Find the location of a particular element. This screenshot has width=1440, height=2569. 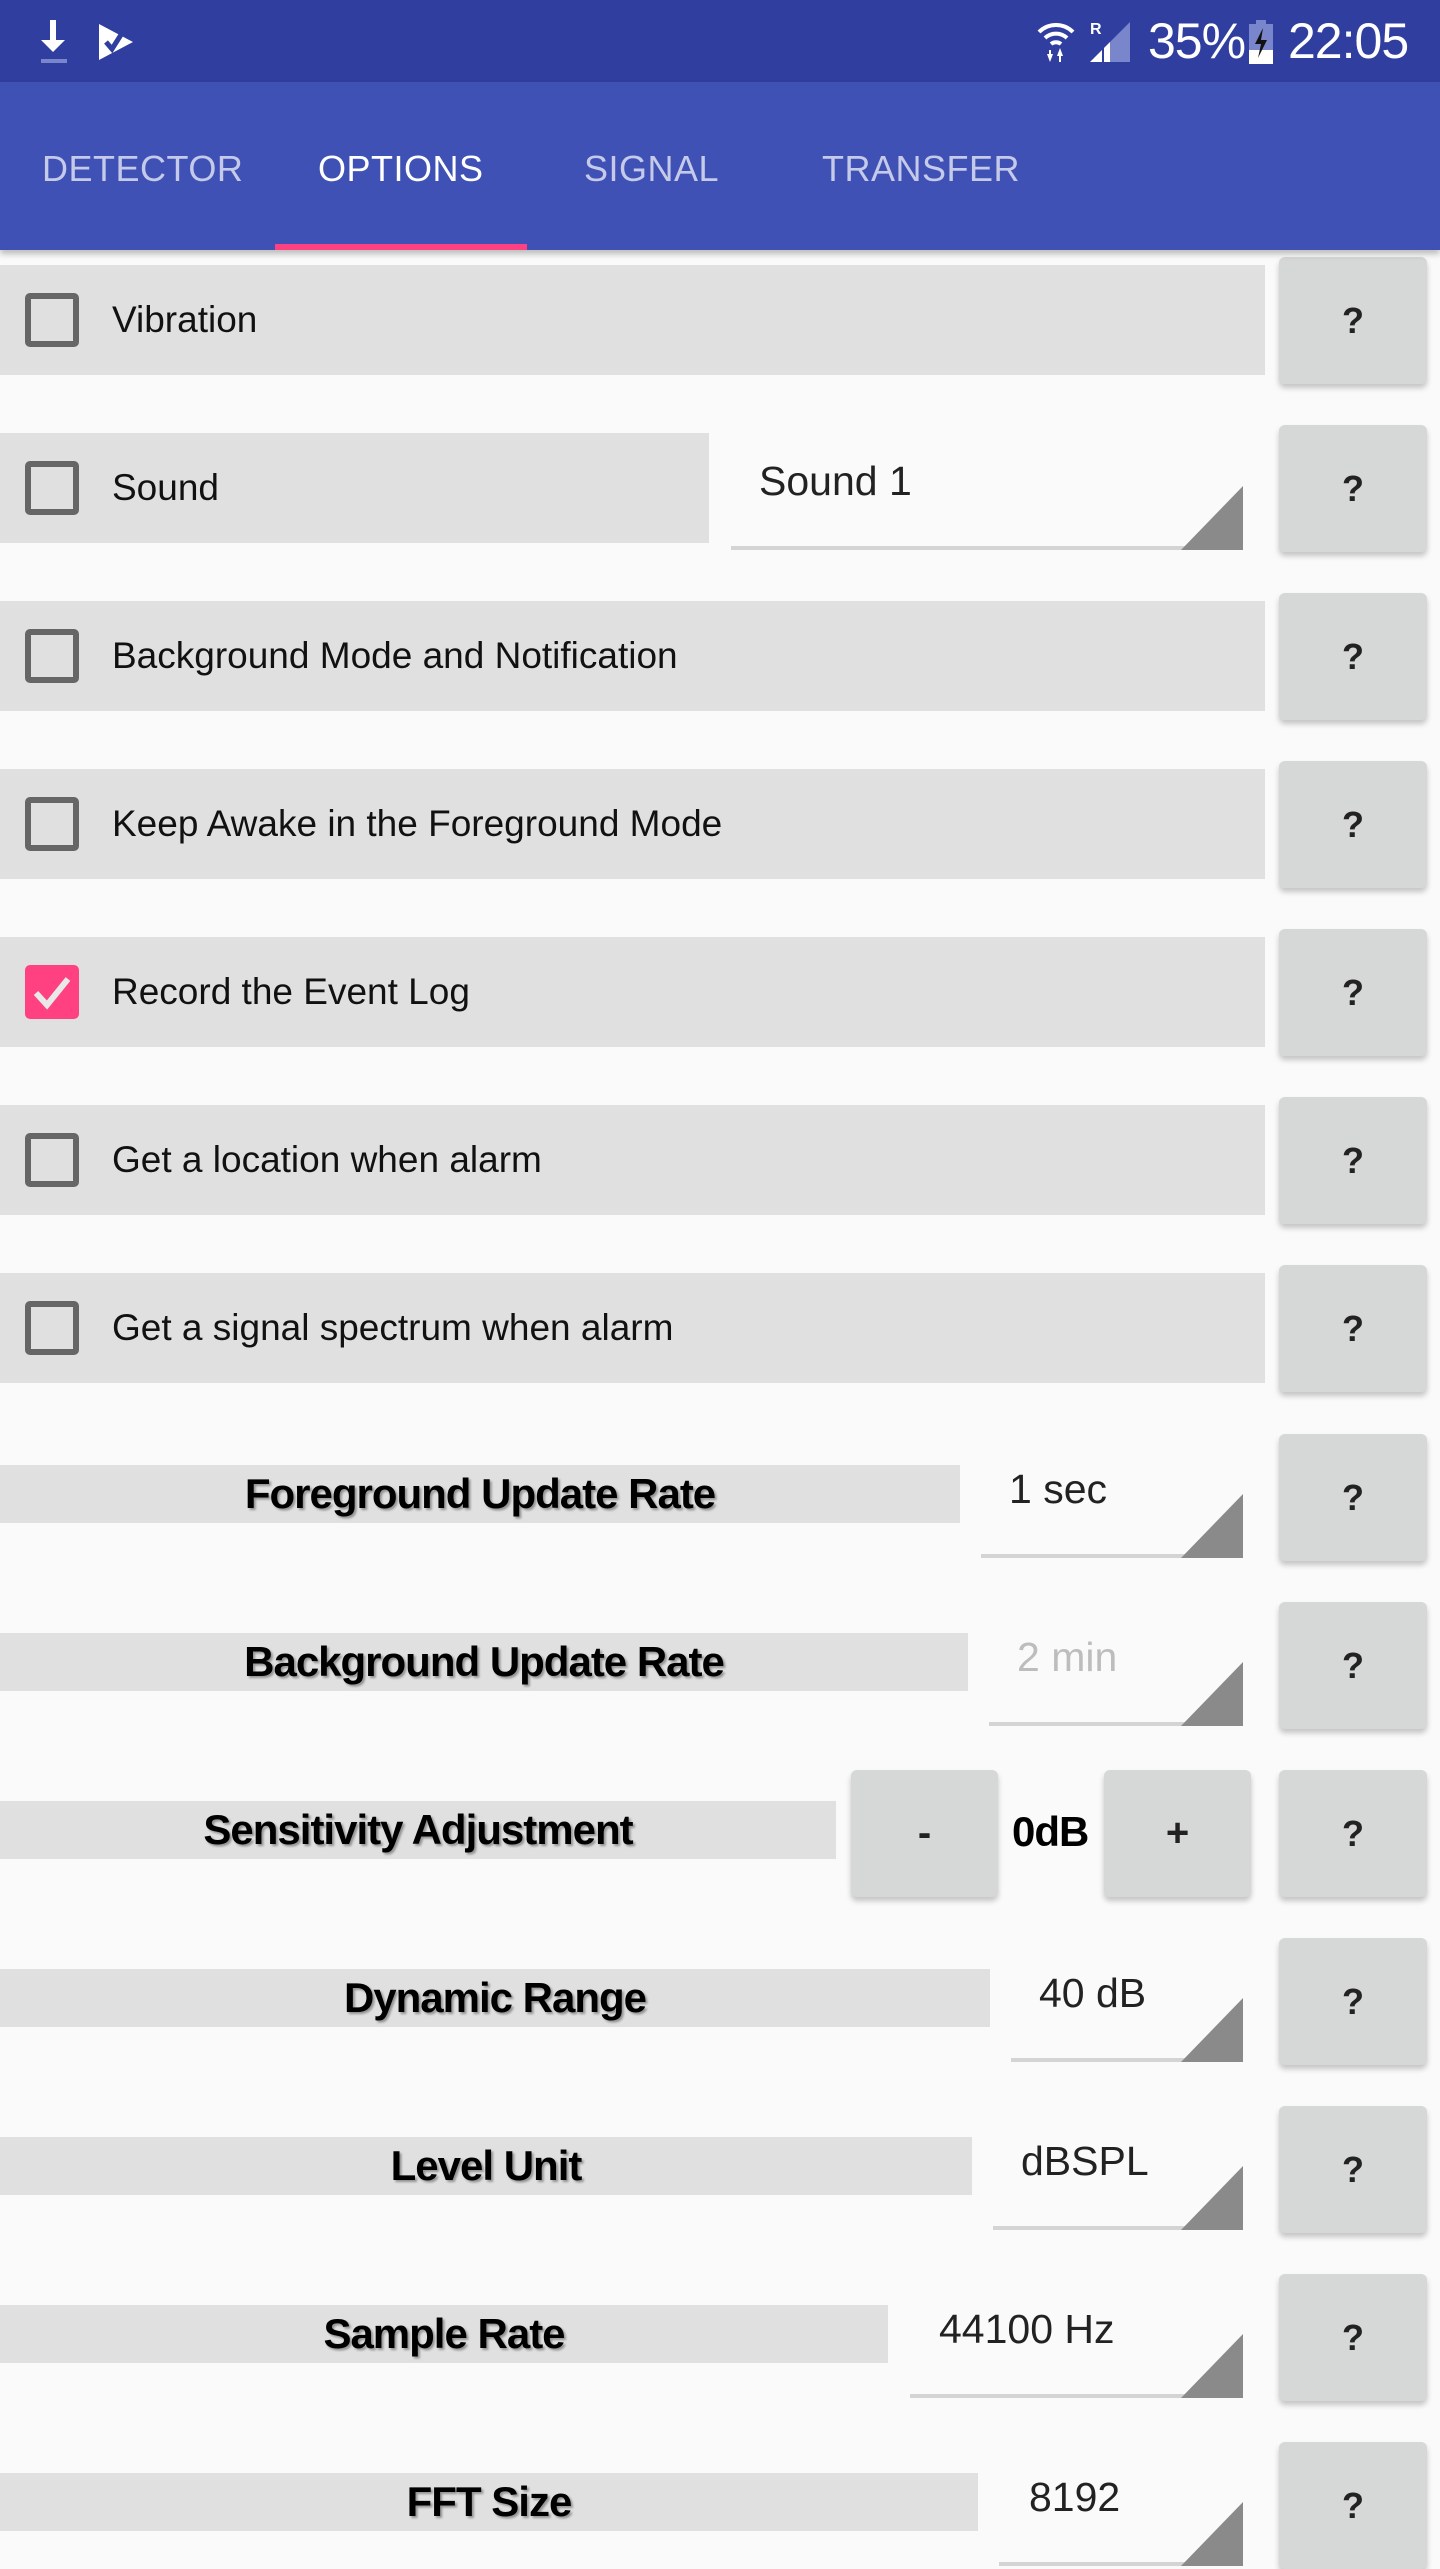

sensitivity-adjustment-label-bar: Sensitivity Adjustment is located at coordinates (418, 1830).